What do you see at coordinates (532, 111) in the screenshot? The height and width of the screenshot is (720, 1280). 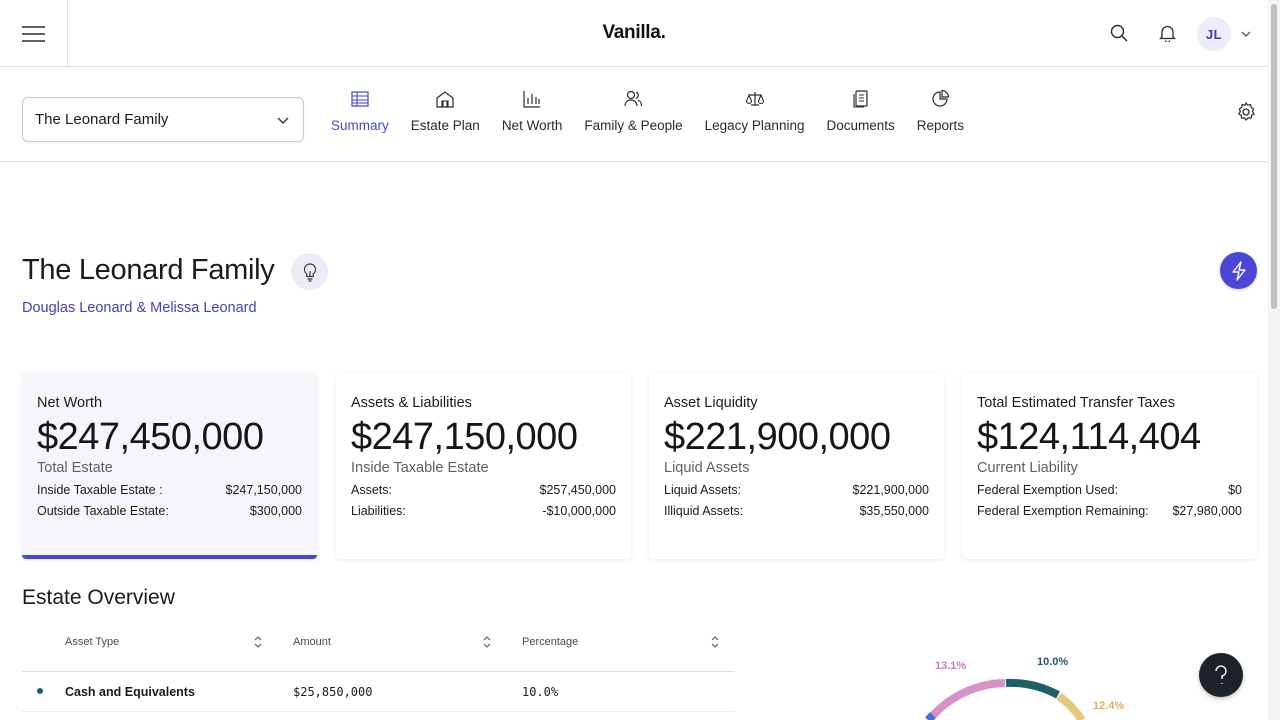 I see `tab-net-worth: Net Worth` at bounding box center [532, 111].